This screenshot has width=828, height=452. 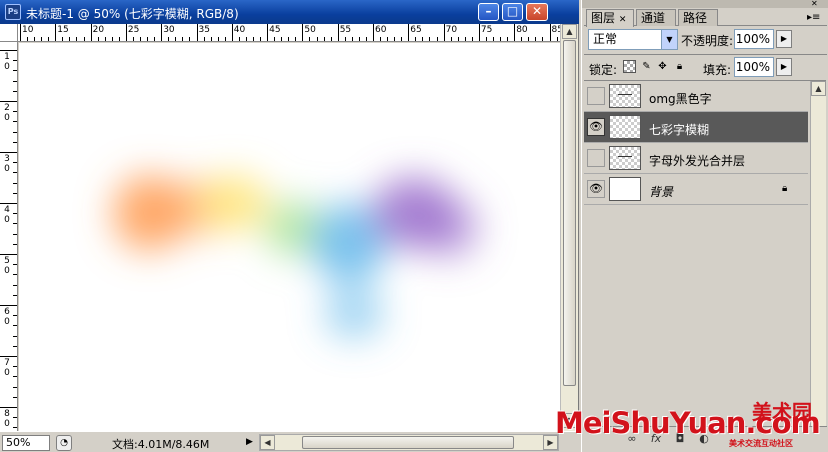 I want to click on fill-input: 100%, so click(x=754, y=67).